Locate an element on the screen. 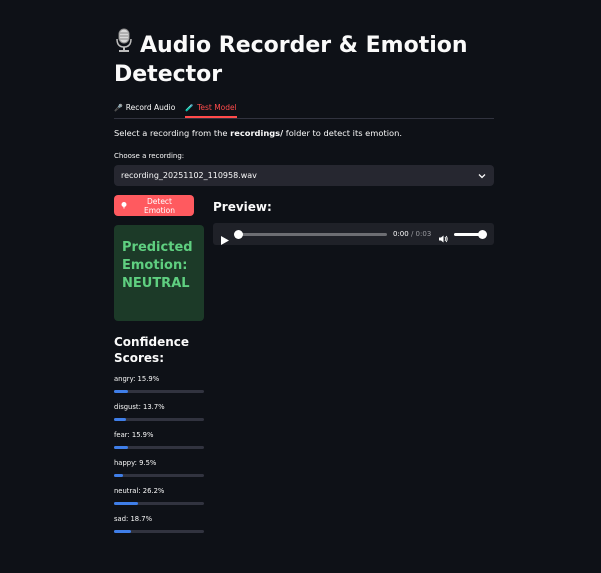 This screenshot has height=573, width=601. instructions-after: folder to detect its emotion. is located at coordinates (342, 133).